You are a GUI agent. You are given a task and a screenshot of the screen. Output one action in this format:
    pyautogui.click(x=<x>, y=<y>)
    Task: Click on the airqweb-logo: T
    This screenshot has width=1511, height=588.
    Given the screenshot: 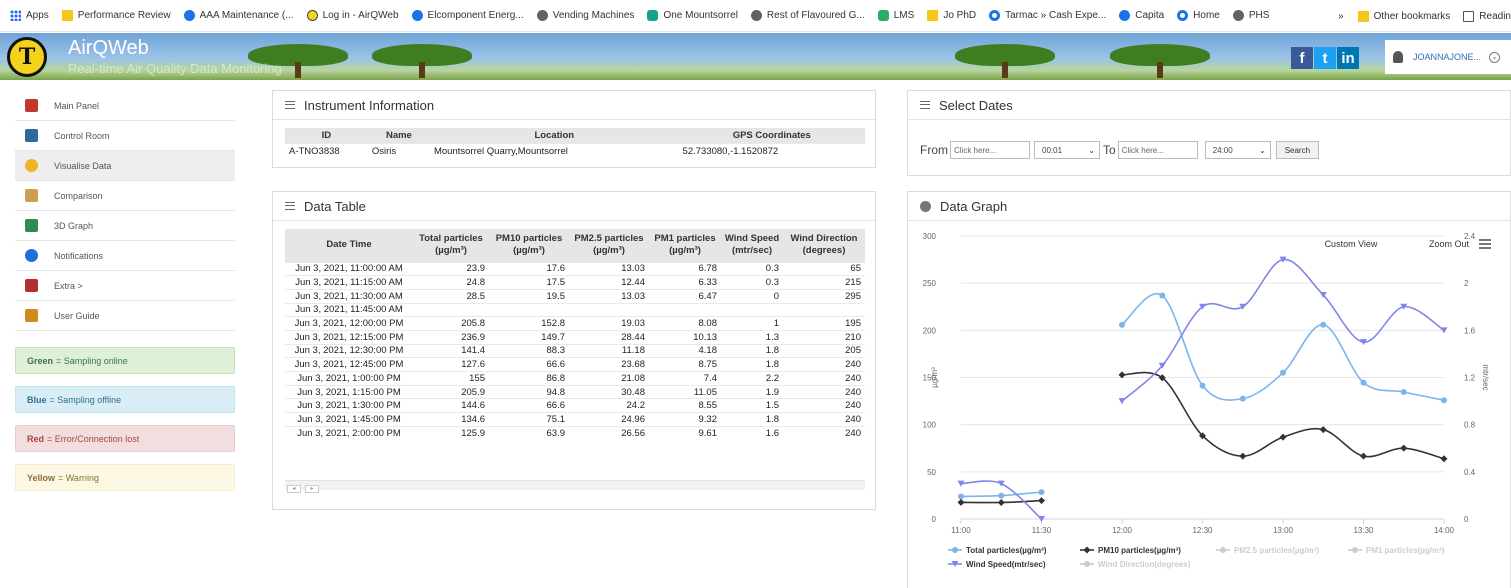 What is the action you would take?
    pyautogui.click(x=27, y=57)
    